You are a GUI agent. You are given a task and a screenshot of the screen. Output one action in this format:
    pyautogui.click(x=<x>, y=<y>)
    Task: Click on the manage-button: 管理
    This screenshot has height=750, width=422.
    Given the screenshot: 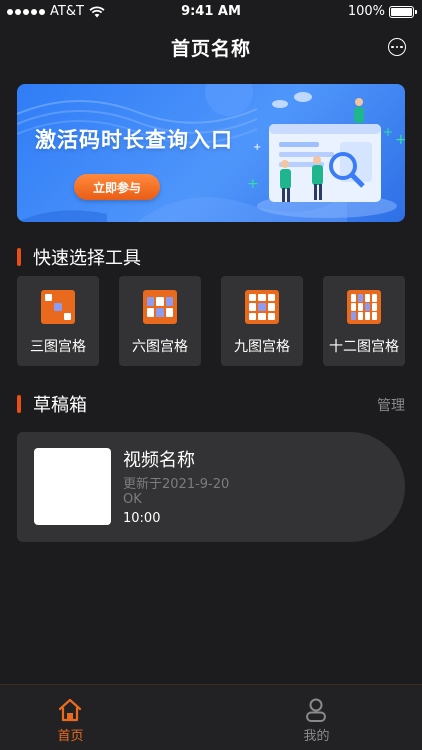 What is the action you would take?
    pyautogui.click(x=391, y=405)
    